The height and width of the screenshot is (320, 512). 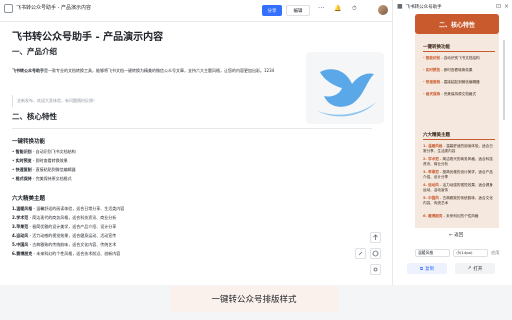 I want to click on document-icon, so click(x=8, y=8).